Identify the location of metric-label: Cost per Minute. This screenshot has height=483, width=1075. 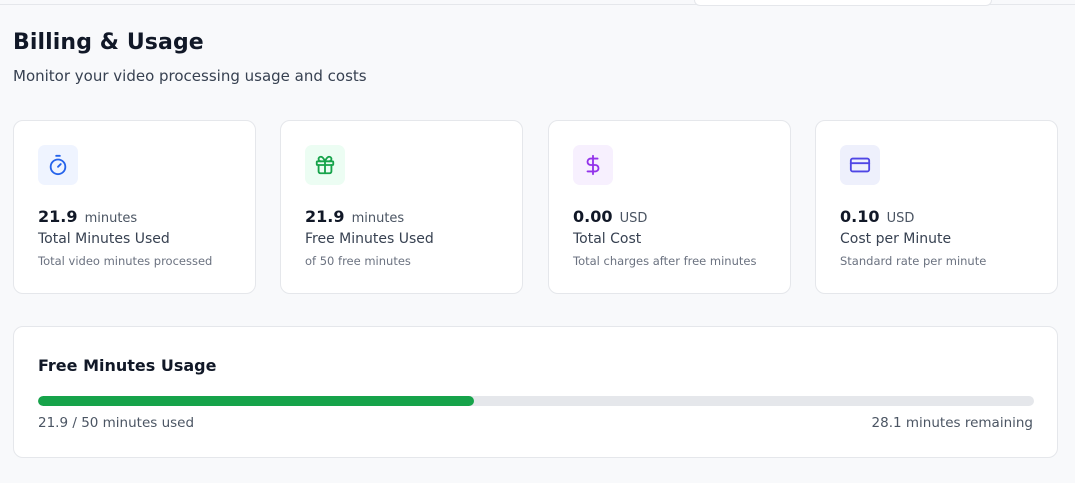
(896, 239).